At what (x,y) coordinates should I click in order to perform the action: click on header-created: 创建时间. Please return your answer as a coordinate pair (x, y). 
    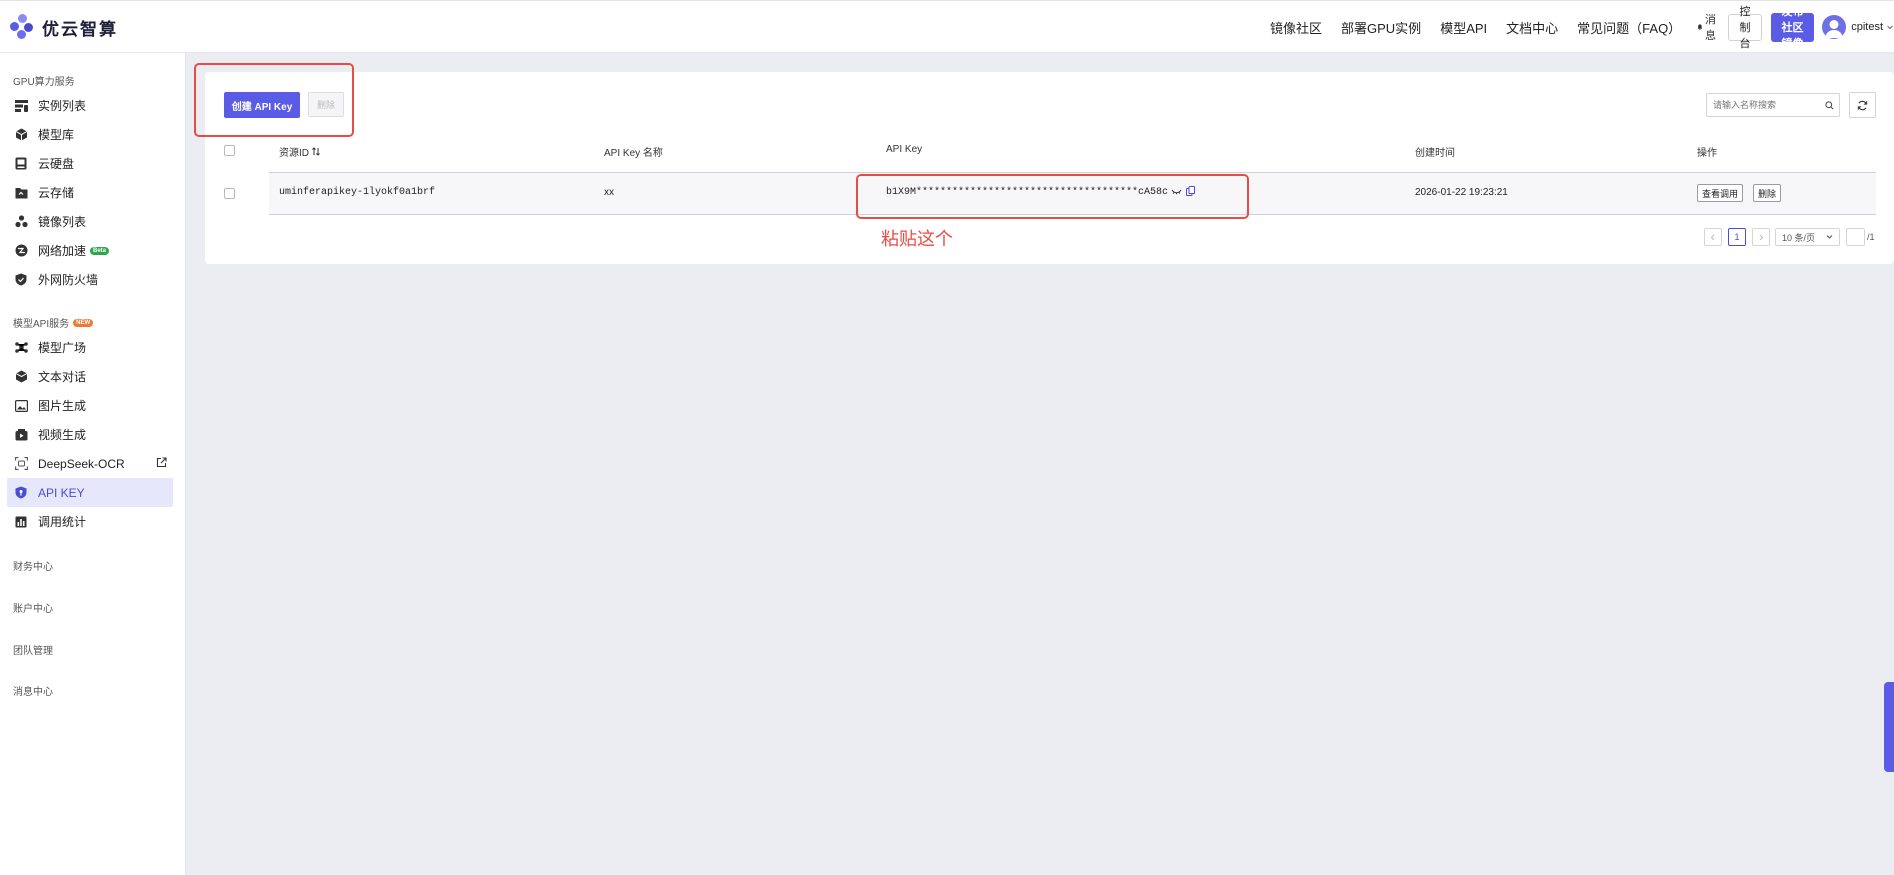
    Looking at the image, I should click on (1435, 153).